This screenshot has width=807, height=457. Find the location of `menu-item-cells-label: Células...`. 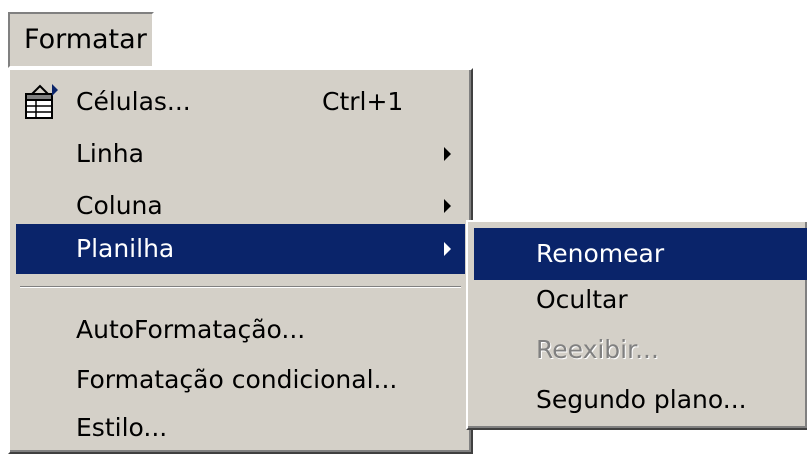

menu-item-cells-label: Células... is located at coordinates (133, 101).